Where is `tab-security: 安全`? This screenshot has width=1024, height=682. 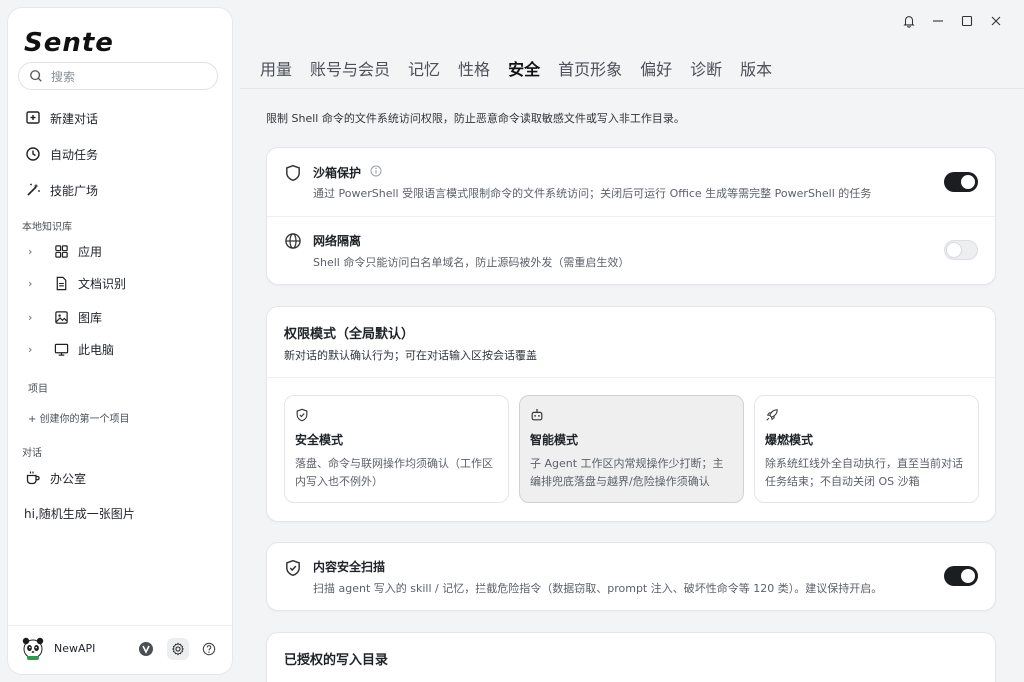 tab-security: 安全 is located at coordinates (524, 68).